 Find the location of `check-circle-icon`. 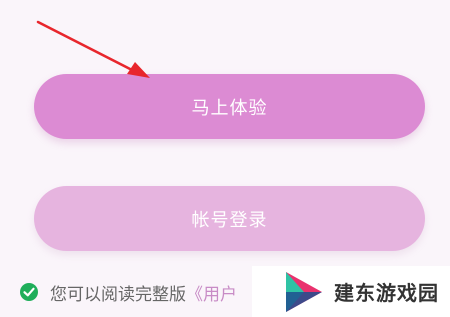

check-circle-icon is located at coordinates (29, 292).